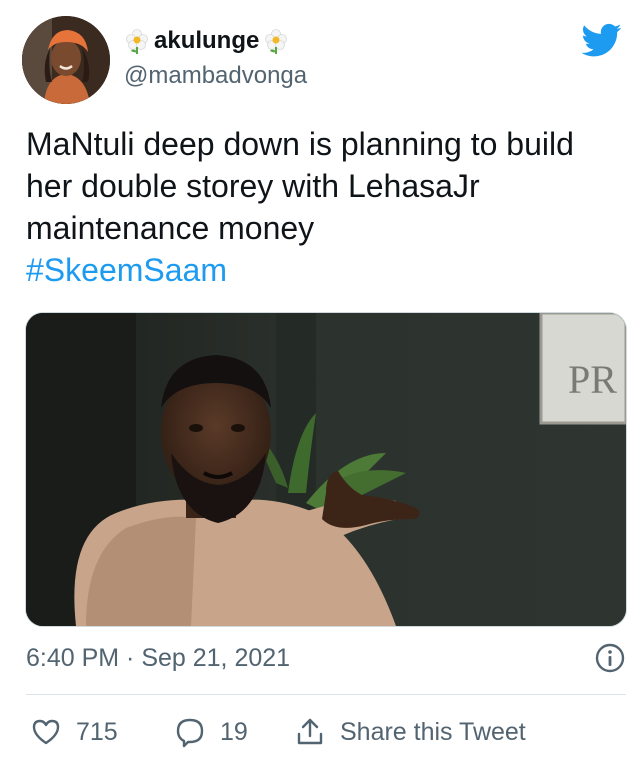 The image size is (633, 766). What do you see at coordinates (322, 61) in the screenshot?
I see `tweet-header: akulunge @mambadvonga` at bounding box center [322, 61].